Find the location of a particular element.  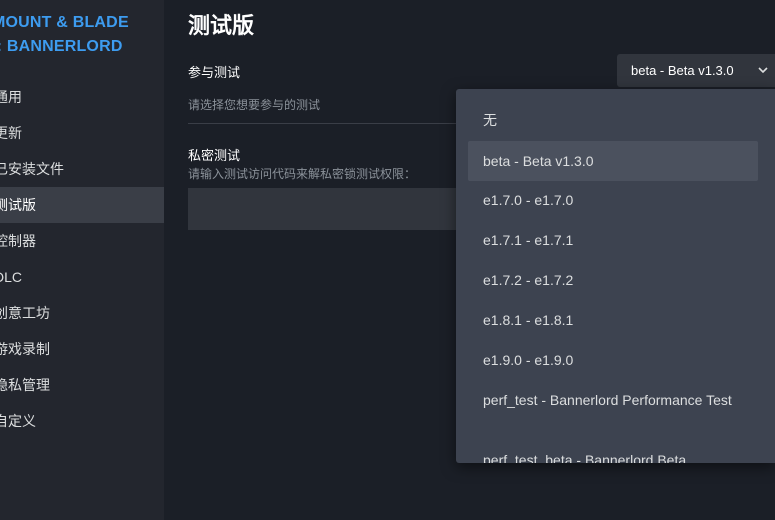

sidebar-item-label: 创意工坊 is located at coordinates (25, 313).